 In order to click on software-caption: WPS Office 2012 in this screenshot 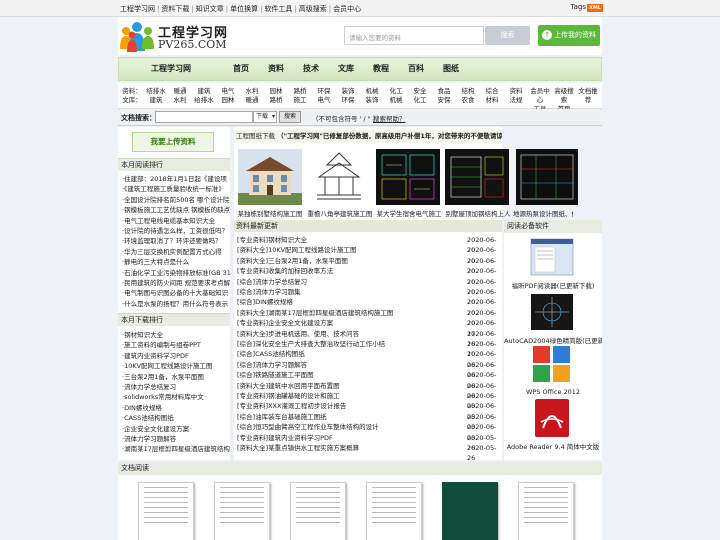, I will do `click(553, 392)`.